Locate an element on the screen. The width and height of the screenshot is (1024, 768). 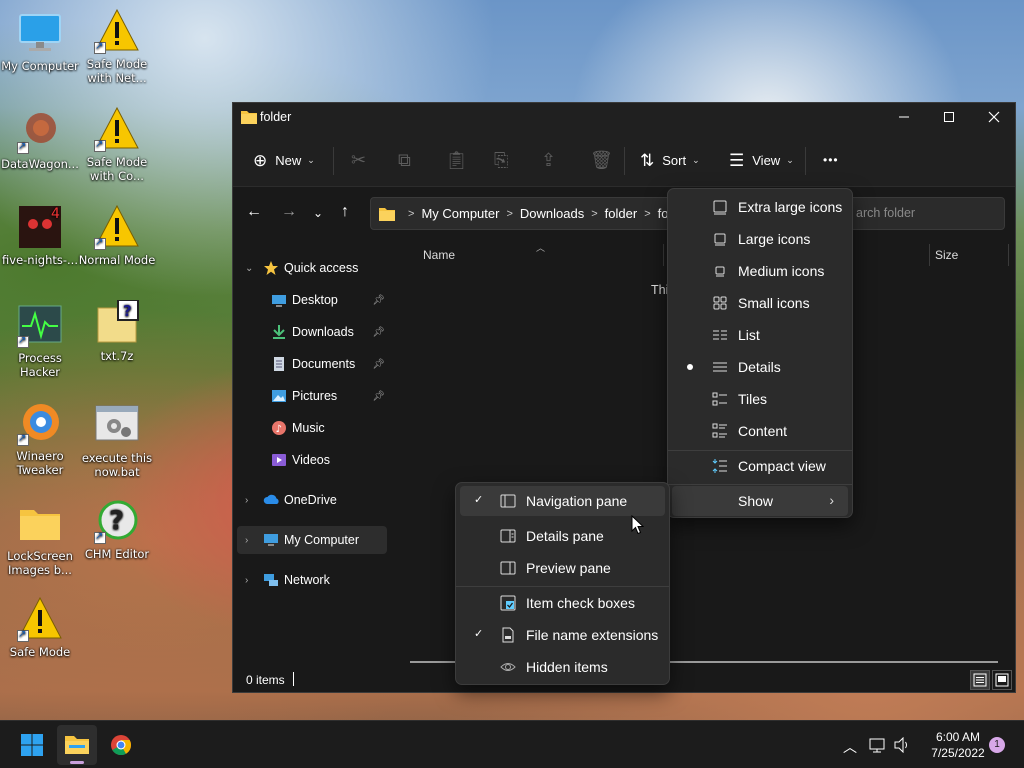
back-arrow-icon: ← is located at coordinates (254, 212).